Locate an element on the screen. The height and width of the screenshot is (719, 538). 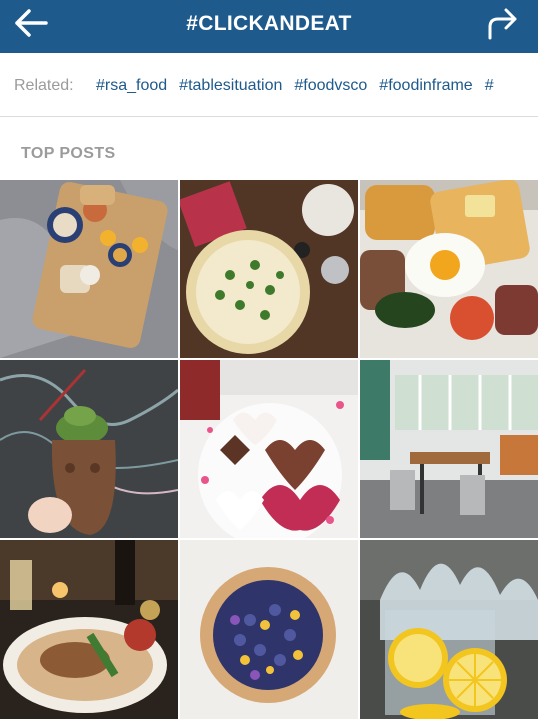
post-thumbnail-english-breakfast is located at coordinates (449, 269).